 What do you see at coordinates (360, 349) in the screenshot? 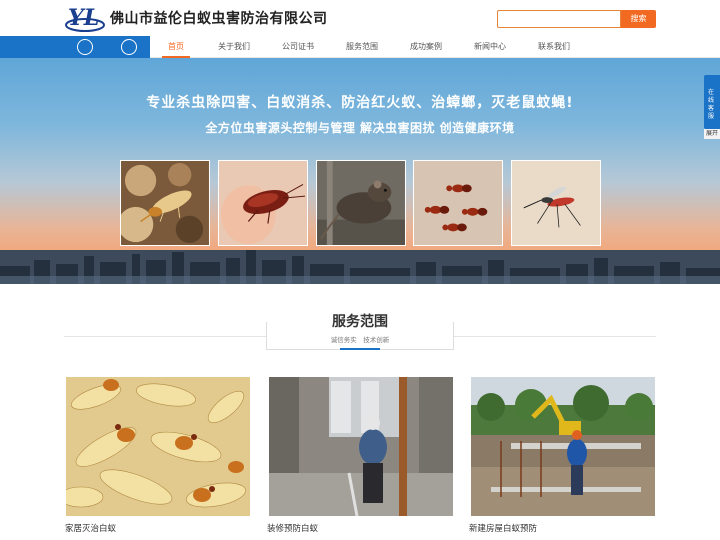
I see `section-title-underline` at bounding box center [360, 349].